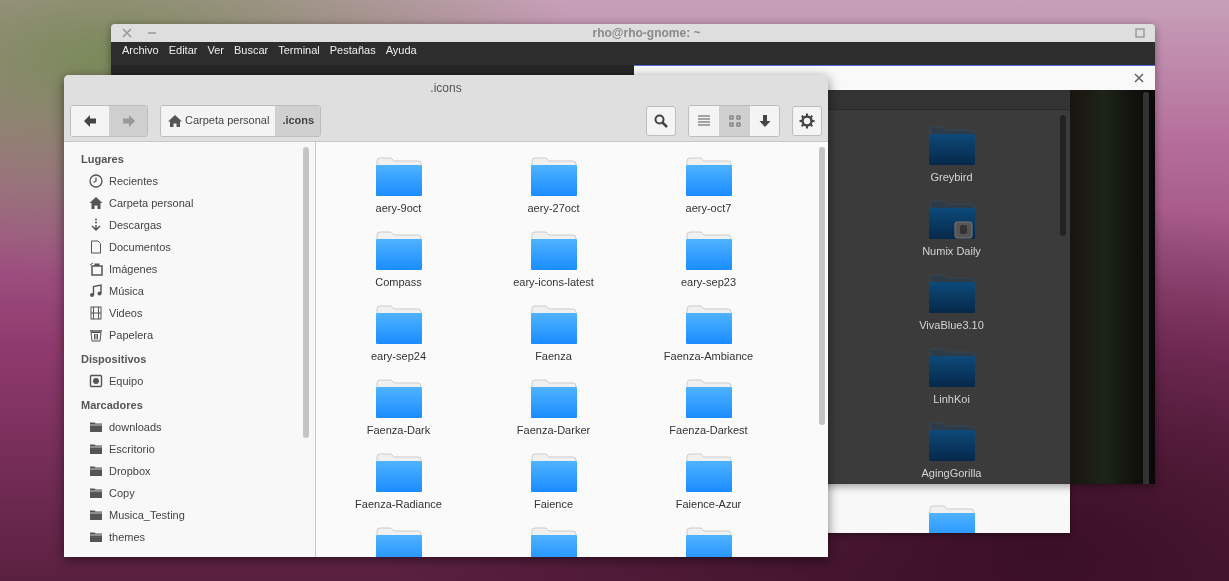 This screenshot has width=1229, height=581. Describe the element at coordinates (951, 399) in the screenshot. I see `folder-name: LinhKoi` at that location.